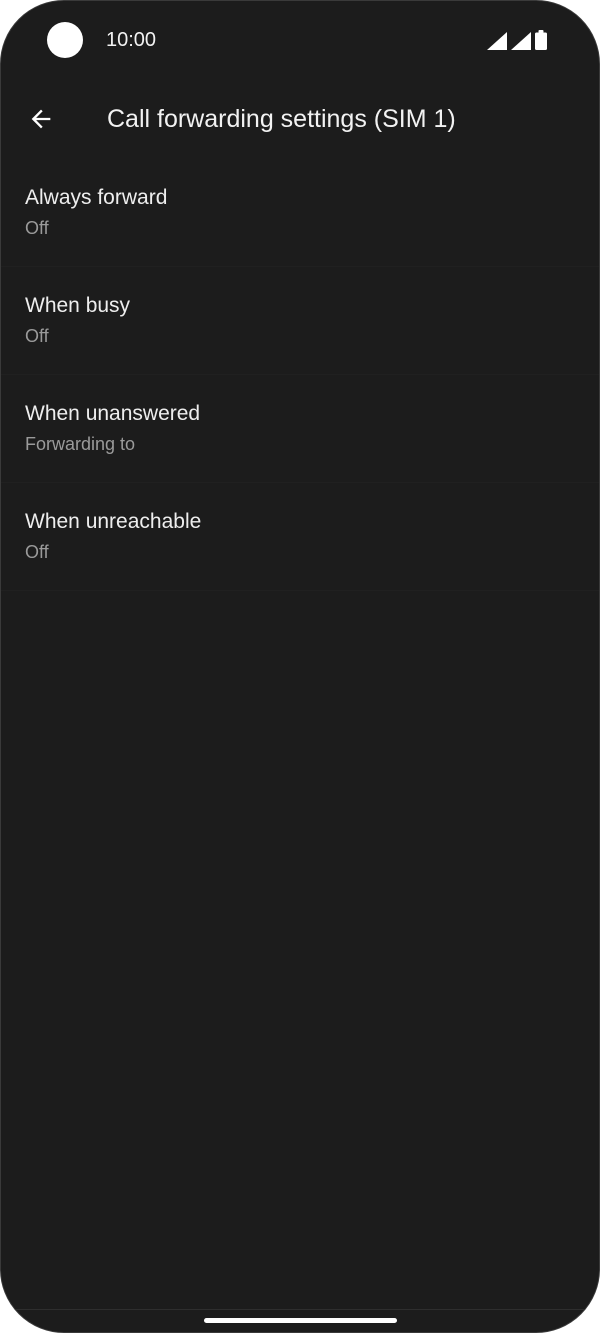  Describe the element at coordinates (521, 41) in the screenshot. I see `signal-sim2-icon` at that location.